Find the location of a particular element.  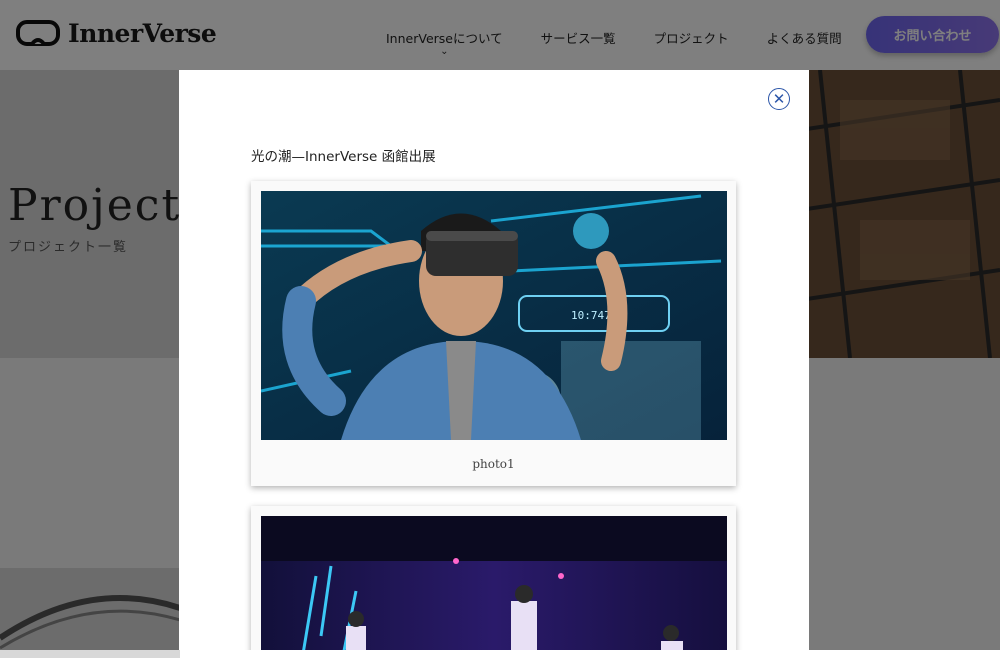

vr-event-photo is located at coordinates (494, 583).